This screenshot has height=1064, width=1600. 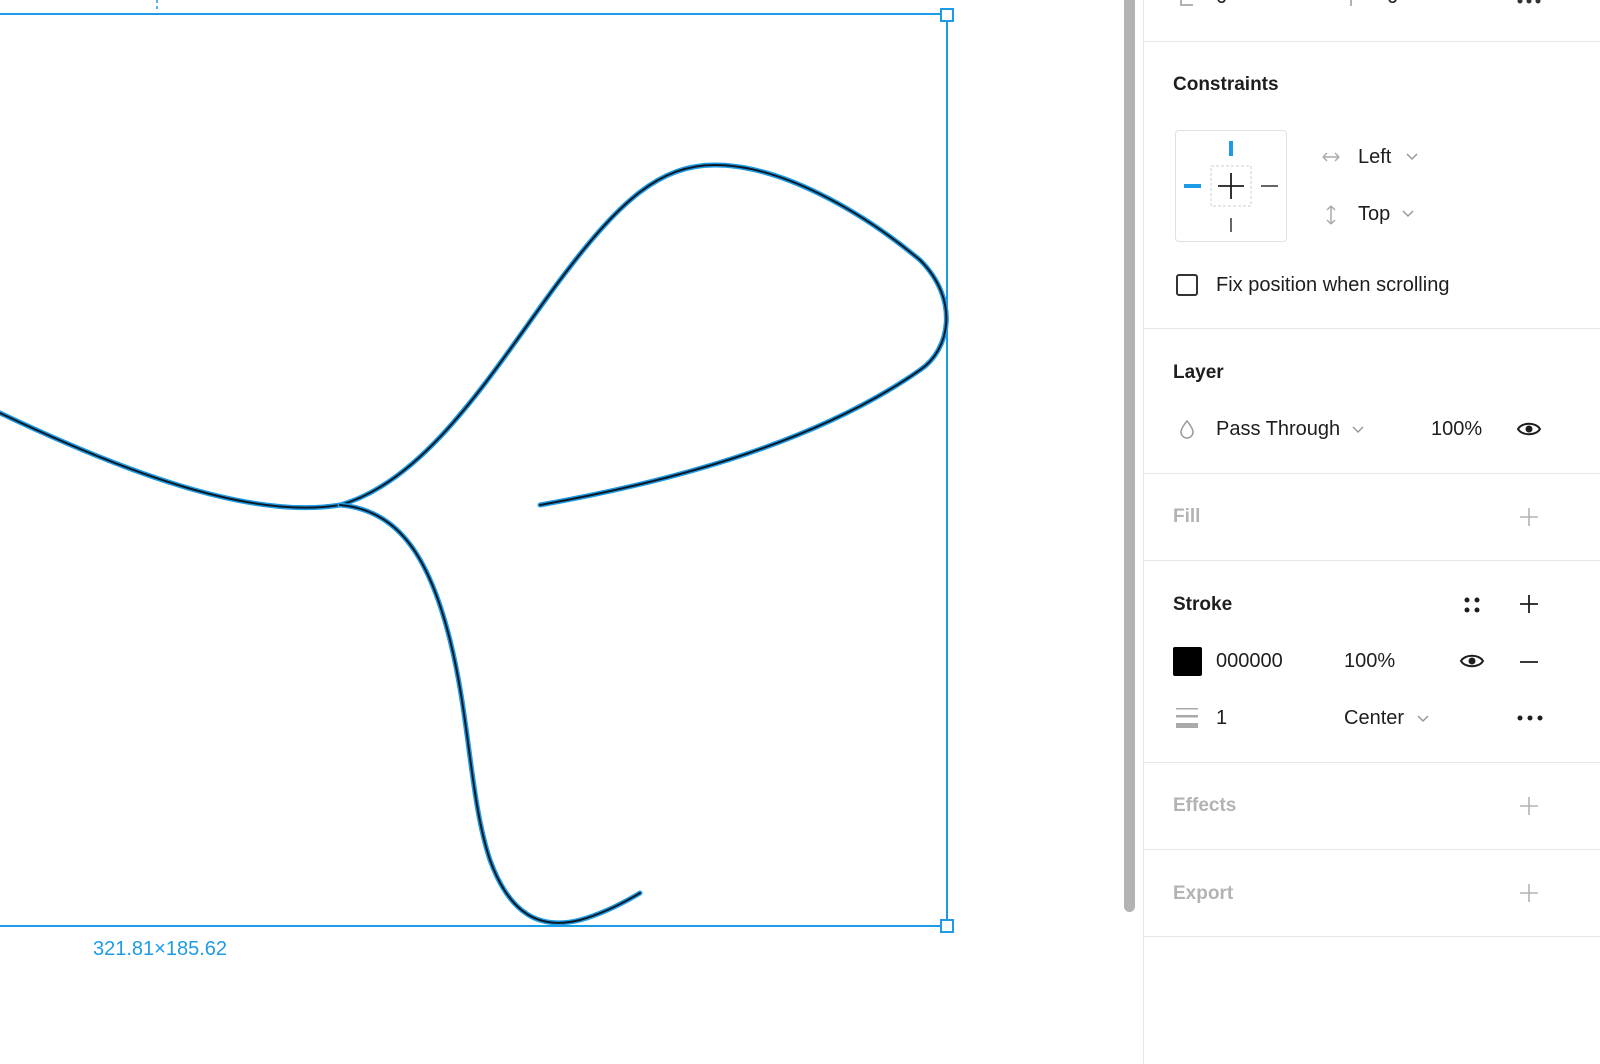 I want to click on top-right-value: 0, so click(x=1392, y=4).